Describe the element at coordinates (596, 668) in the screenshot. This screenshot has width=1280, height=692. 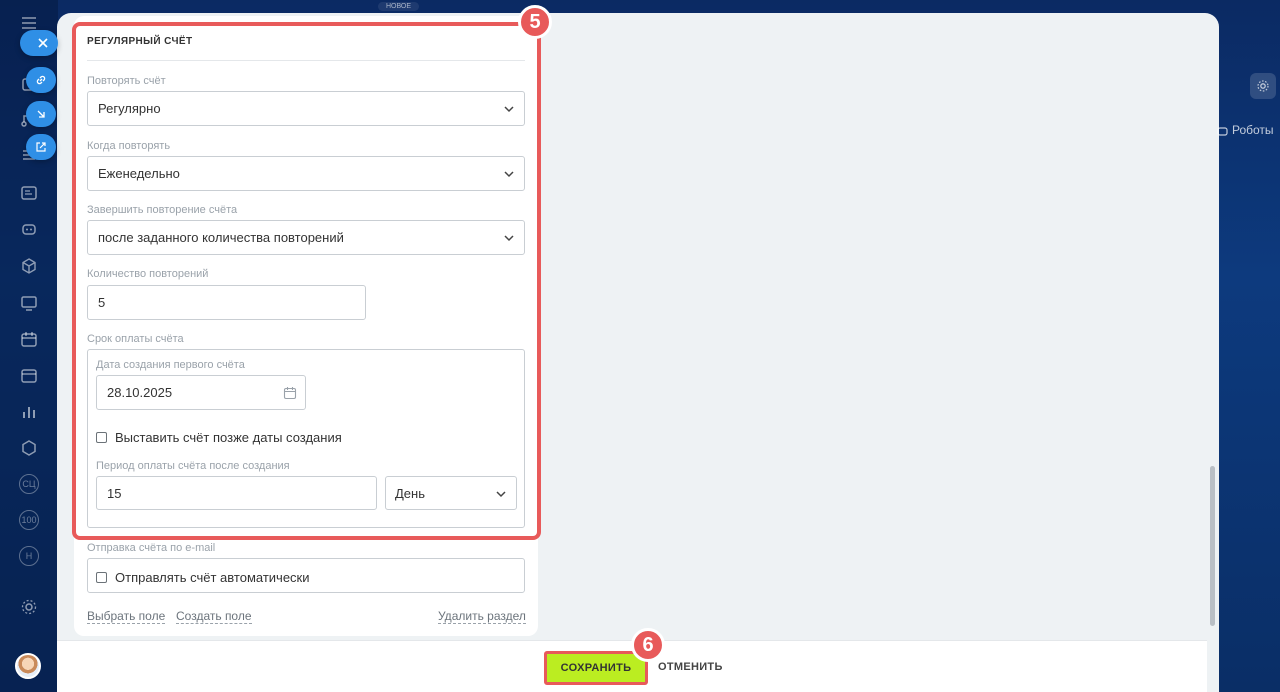
I see `save-button: СОХРАНИТЬ` at that location.